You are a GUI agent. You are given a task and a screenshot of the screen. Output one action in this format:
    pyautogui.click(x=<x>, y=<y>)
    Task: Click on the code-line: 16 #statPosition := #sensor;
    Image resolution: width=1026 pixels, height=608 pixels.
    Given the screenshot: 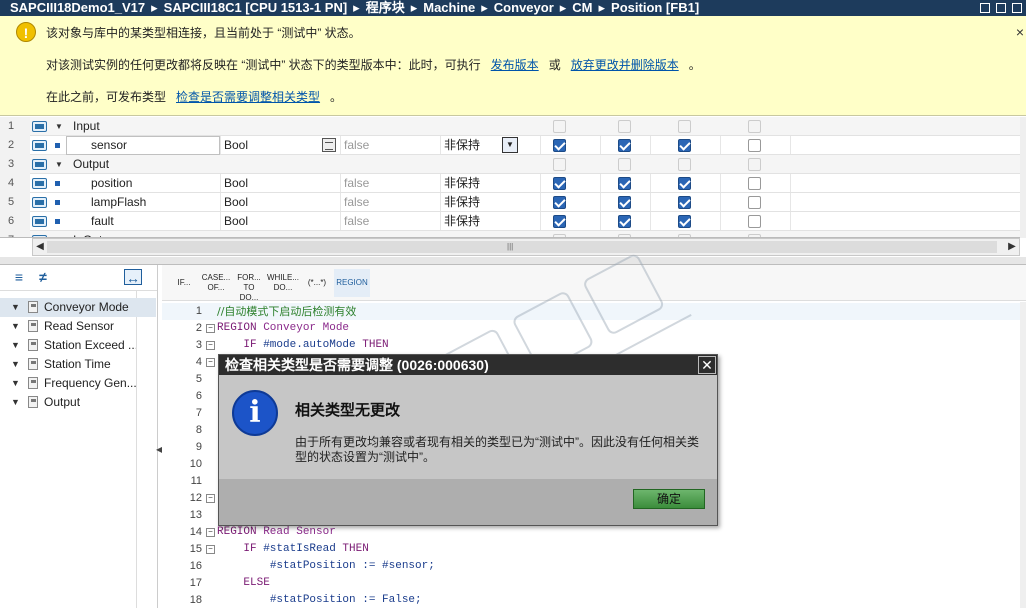 What is the action you would take?
    pyautogui.click(x=591, y=566)
    